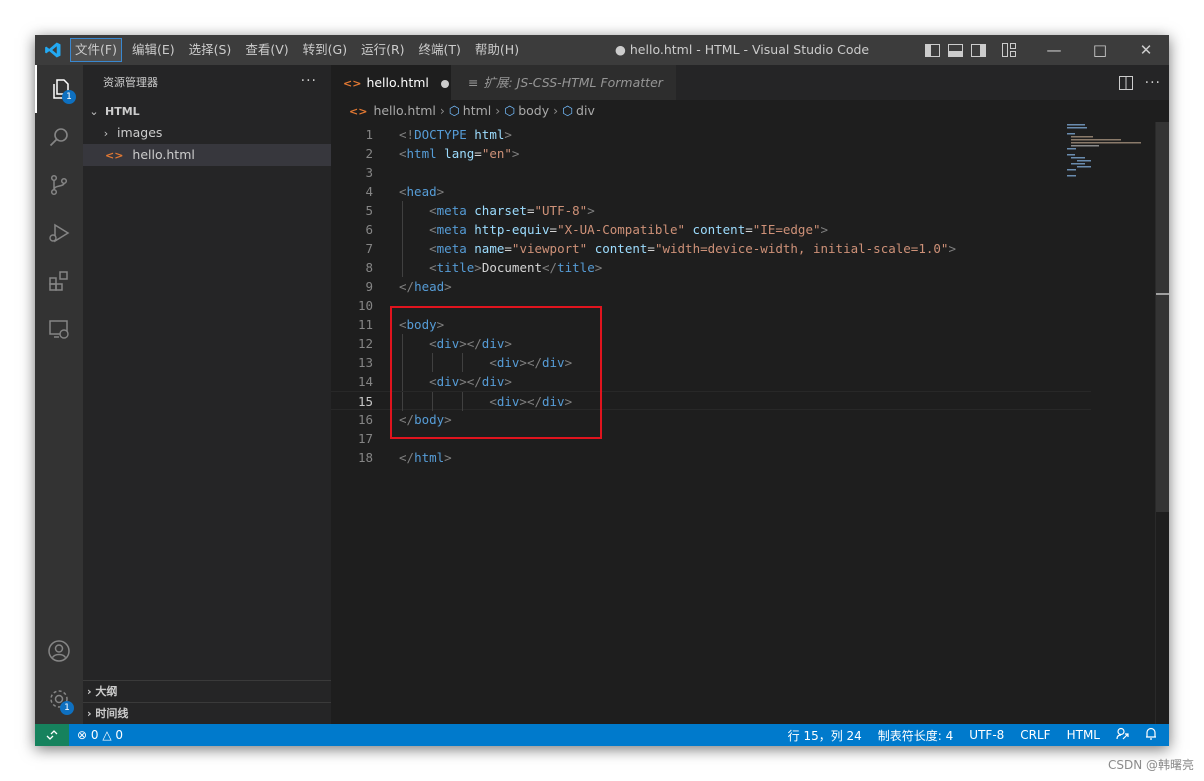  What do you see at coordinates (1122, 735) in the screenshot?
I see `feedback-icon` at bounding box center [1122, 735].